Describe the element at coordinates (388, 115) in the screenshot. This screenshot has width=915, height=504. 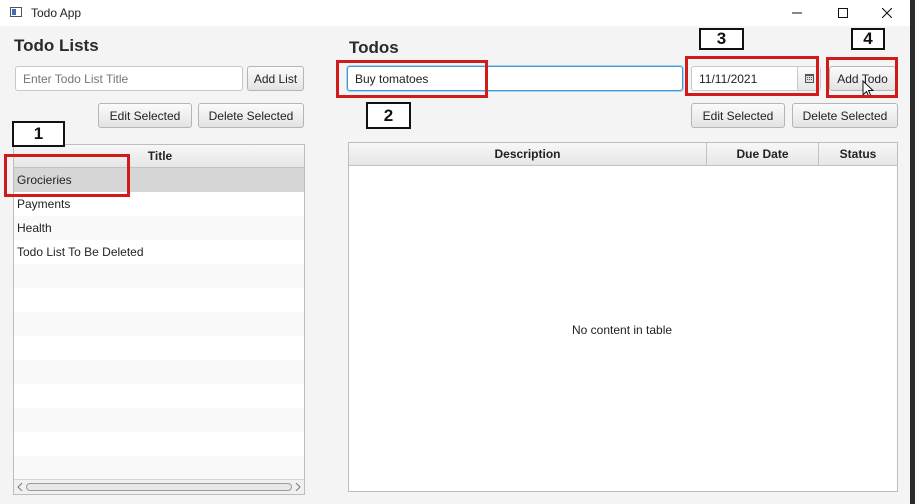
I see `callout-2: 2` at that location.